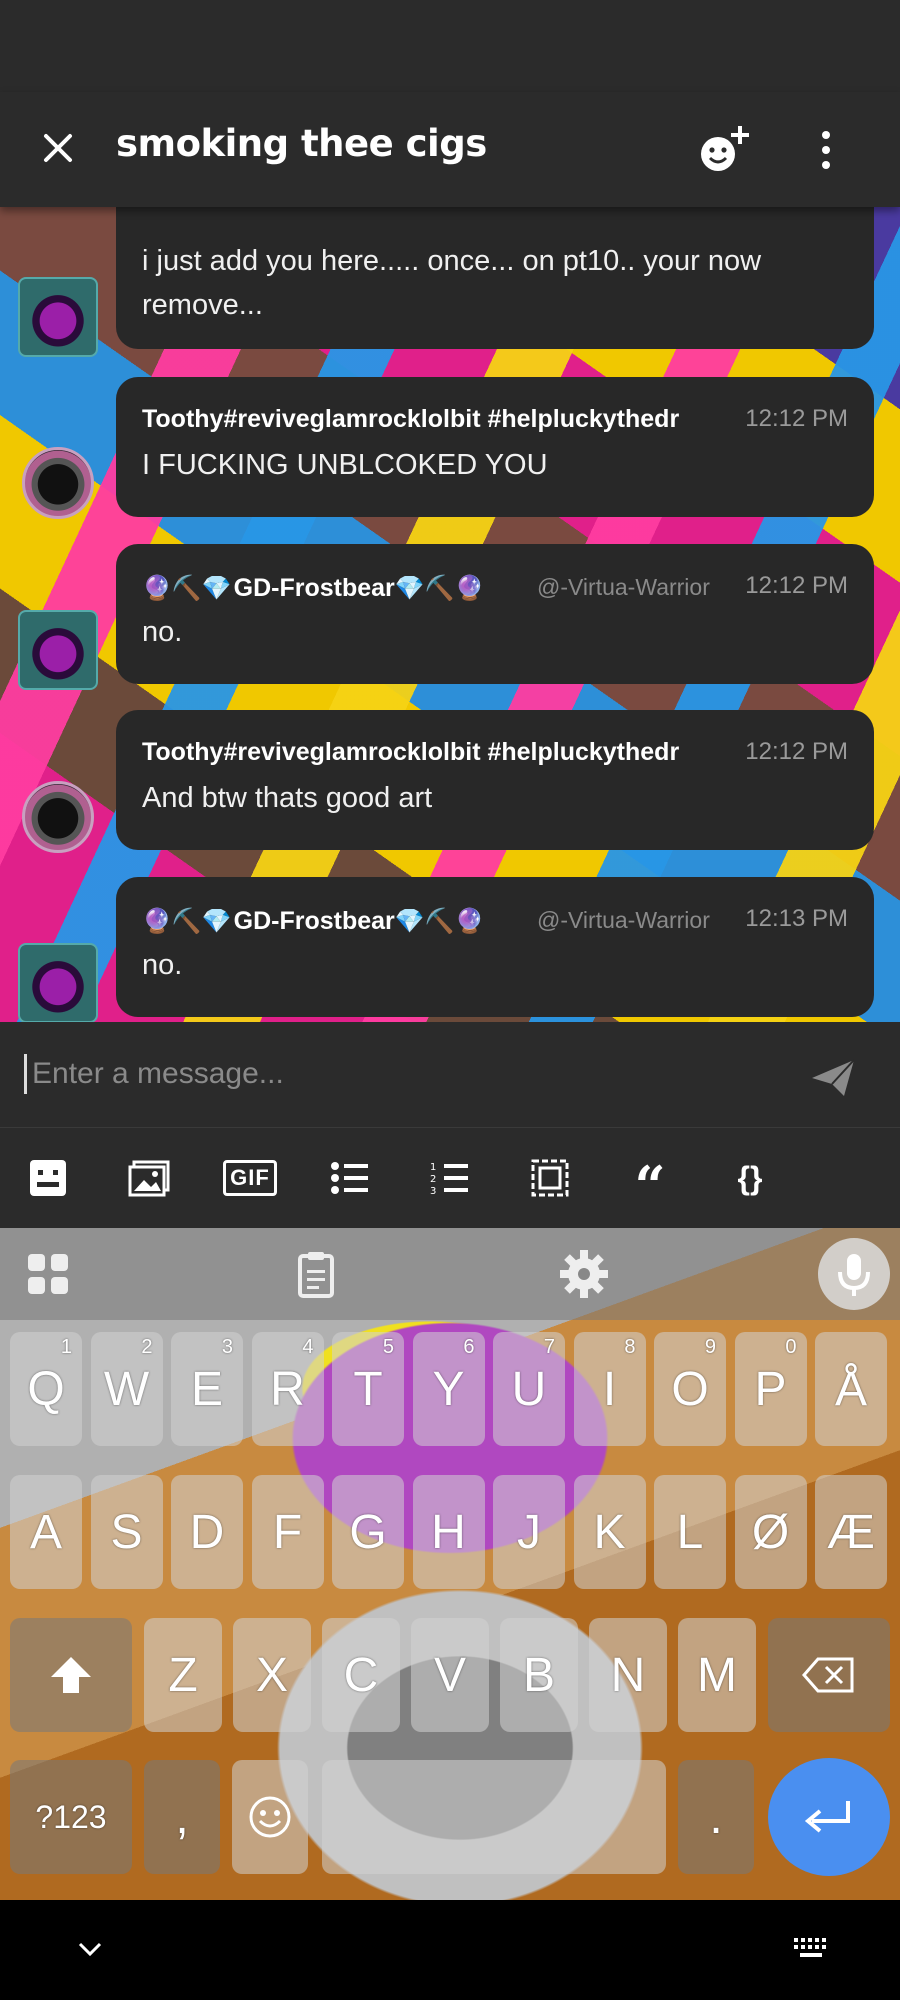 This screenshot has width=900, height=2000. I want to click on send-icon, so click(833, 1078).